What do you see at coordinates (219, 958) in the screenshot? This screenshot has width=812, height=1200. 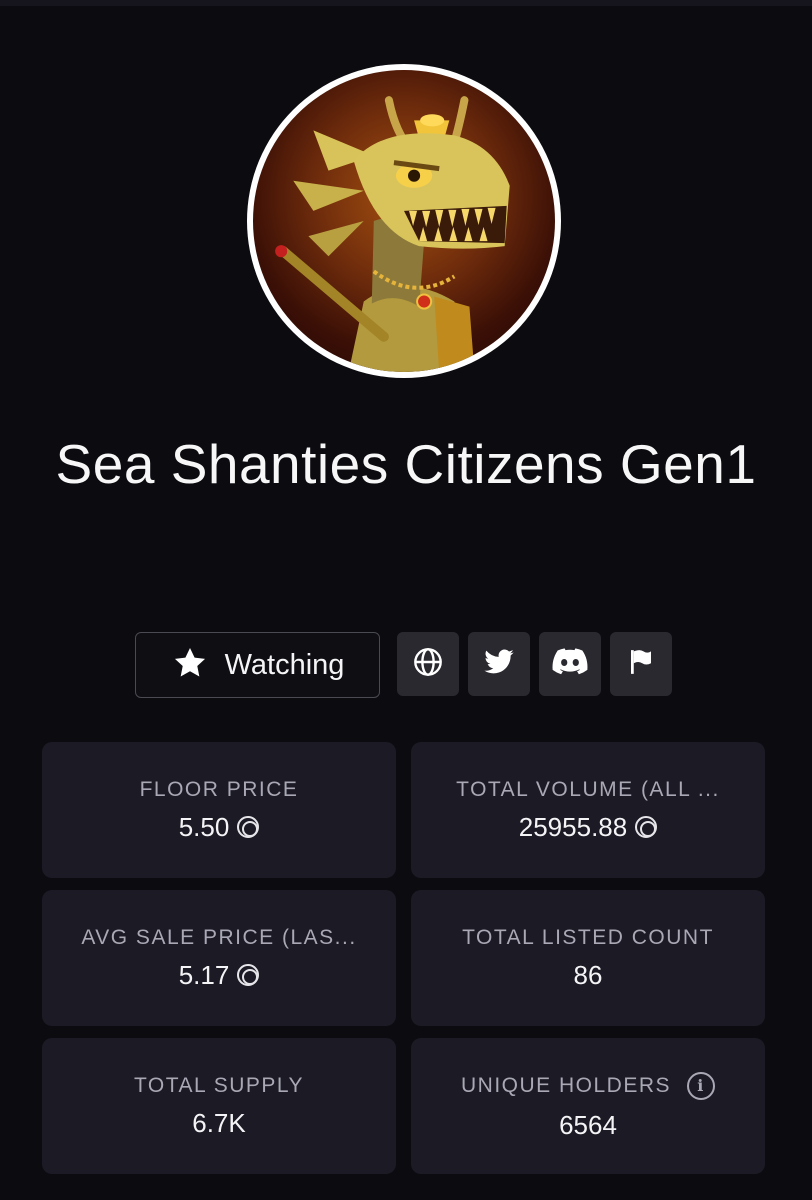 I see `avg-sale-price-card: AVG SALE PRICE (LAS... 5.17` at bounding box center [219, 958].